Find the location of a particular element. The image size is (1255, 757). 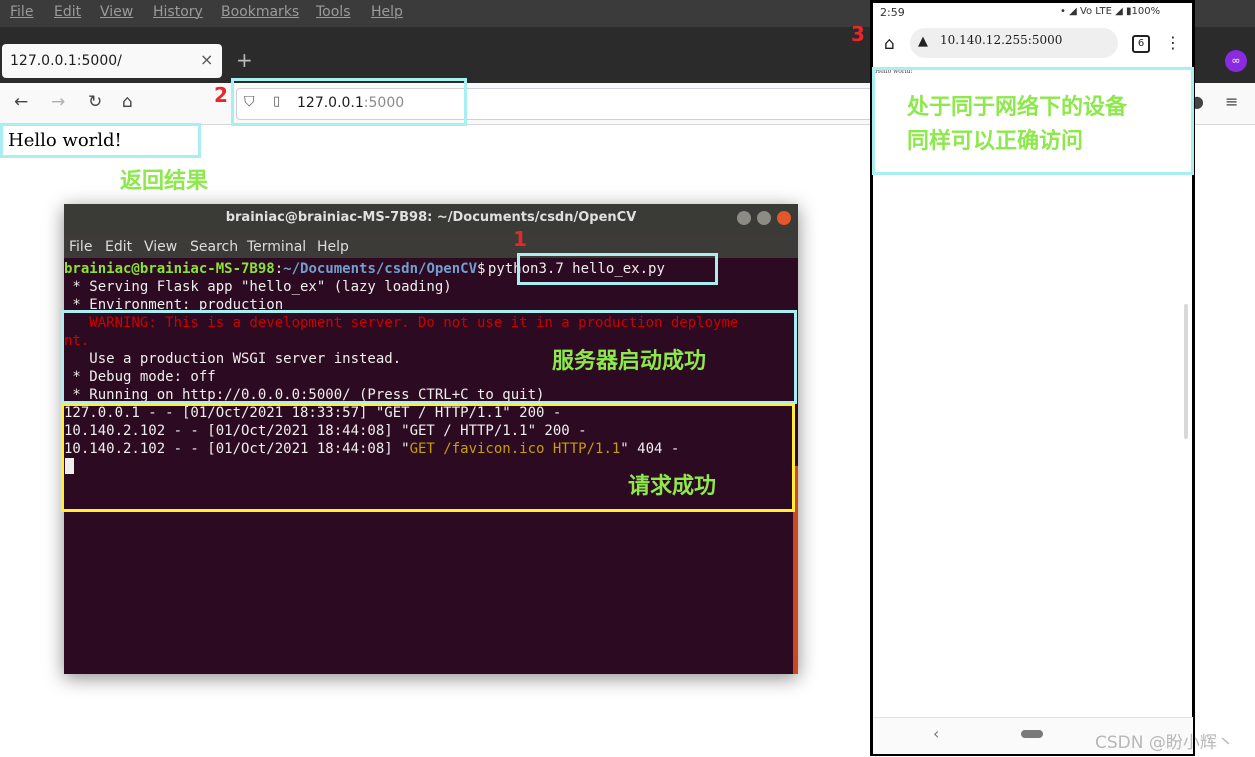

menu-help: Help is located at coordinates (387, 12).